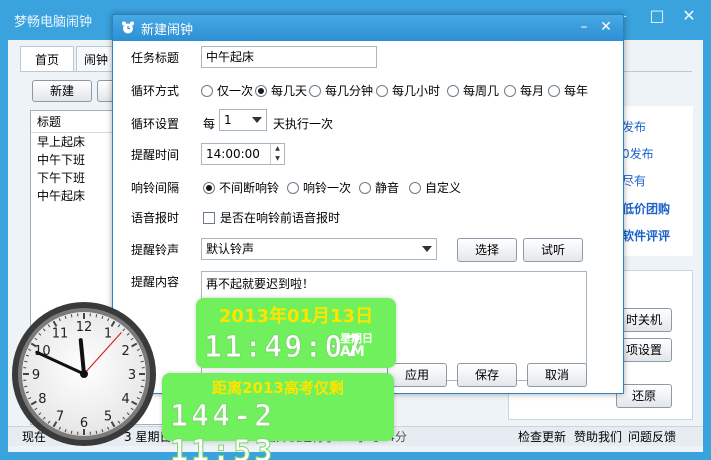 Image resolution: width=711 pixels, height=460 pixels. Describe the element at coordinates (125, 399) in the screenshot. I see `clock-numeral: 4` at that location.